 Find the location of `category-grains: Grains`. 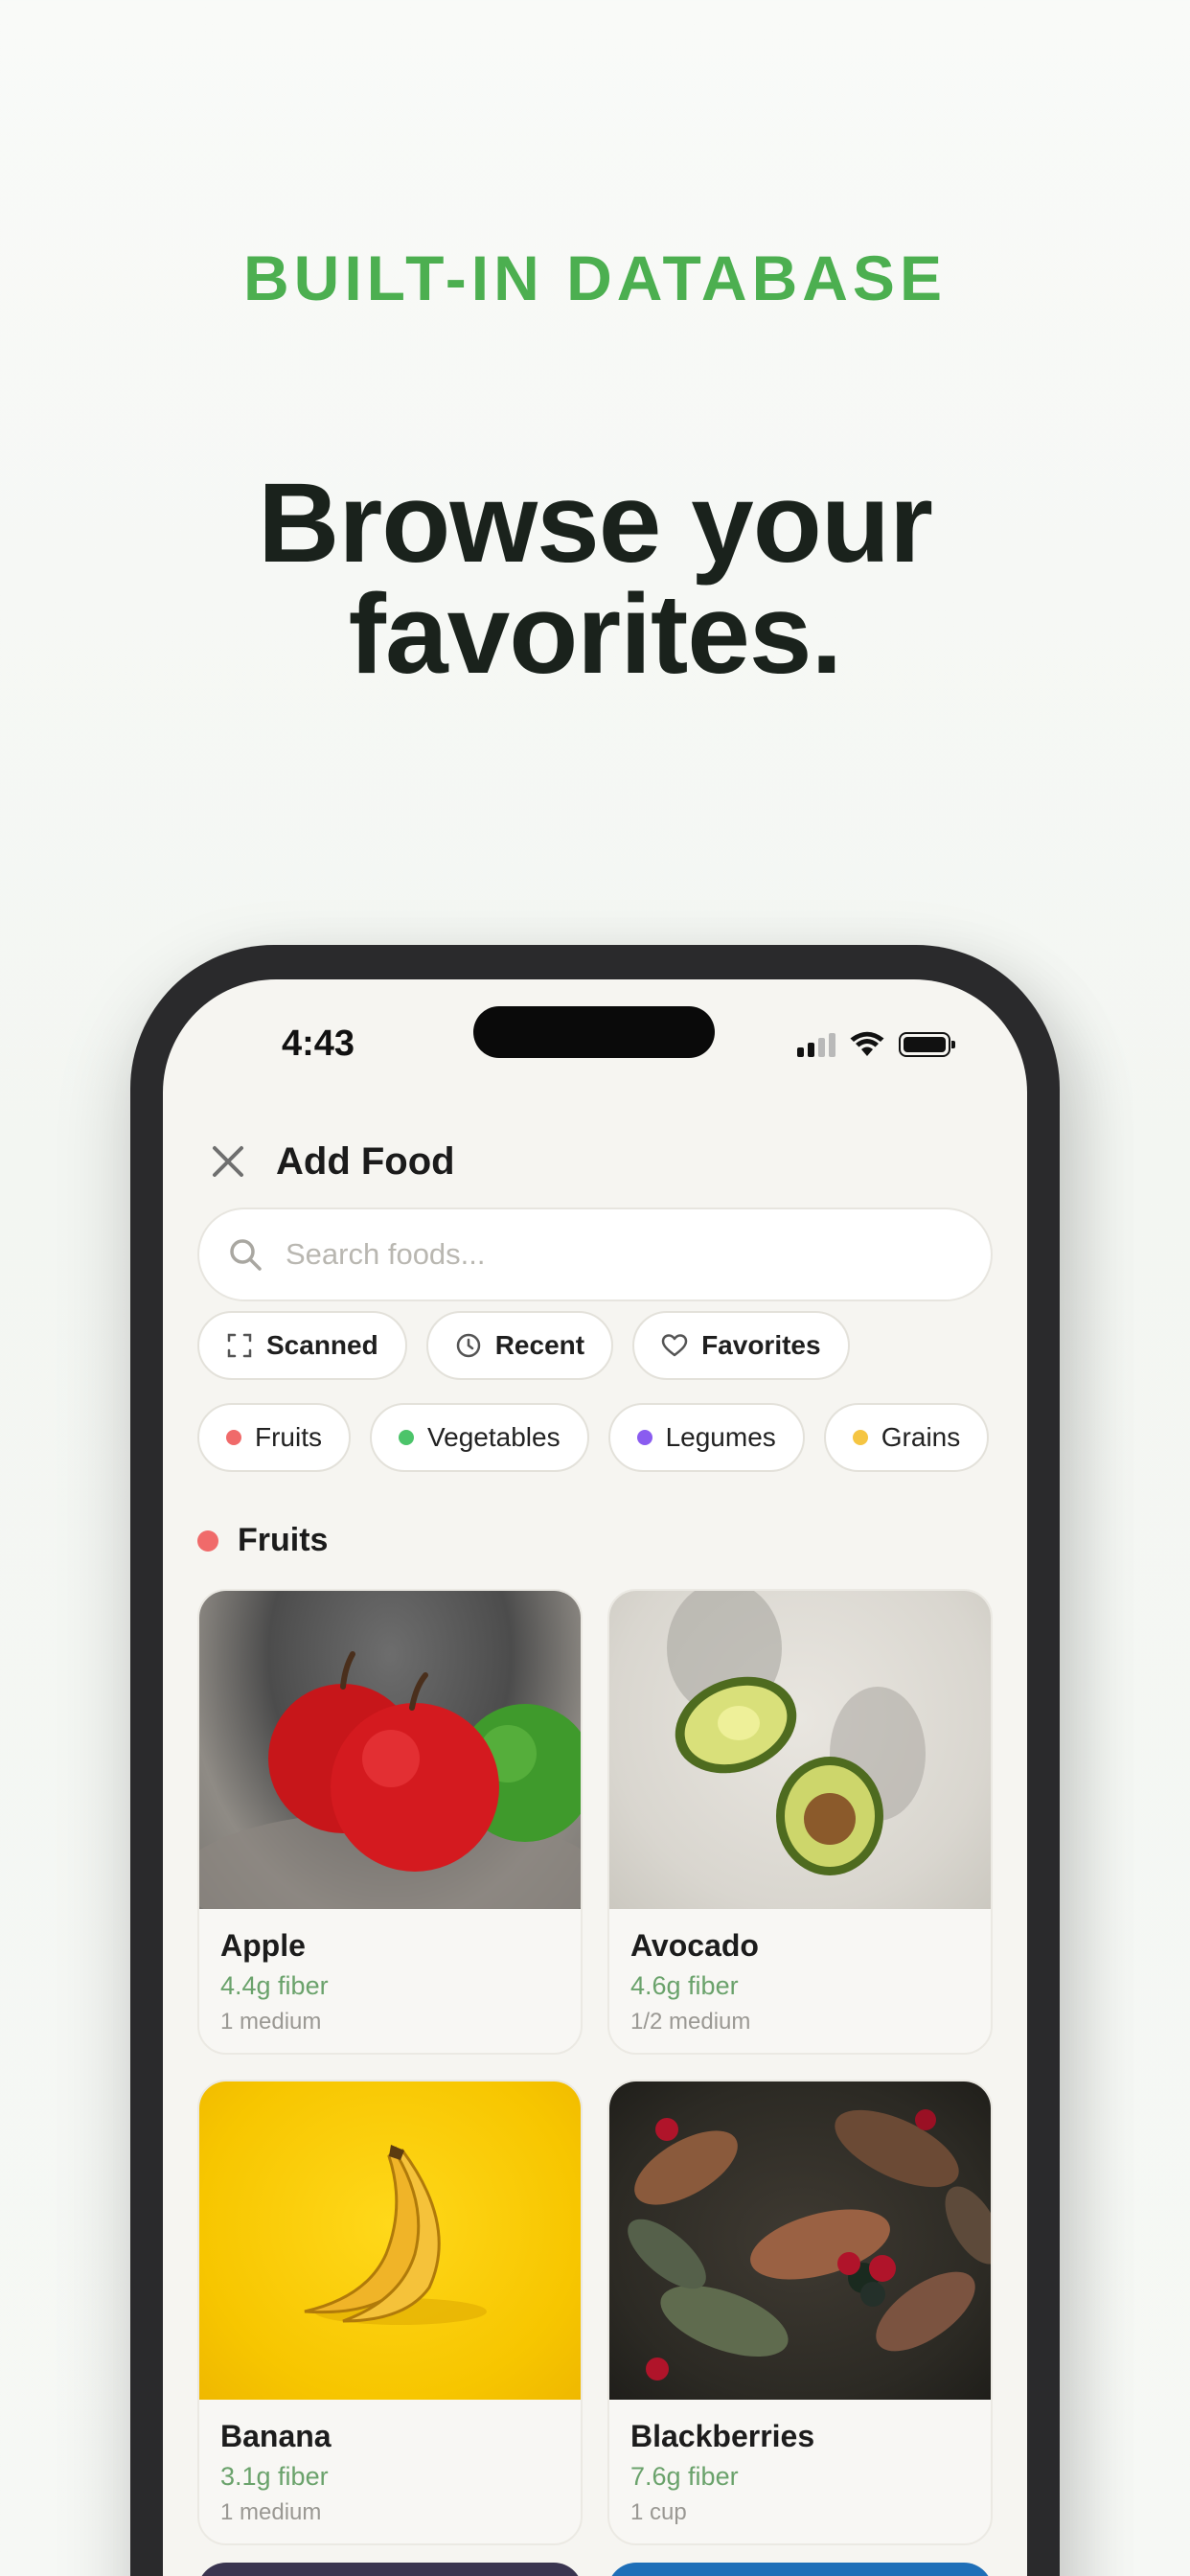

category-grains: Grains is located at coordinates (906, 1437).